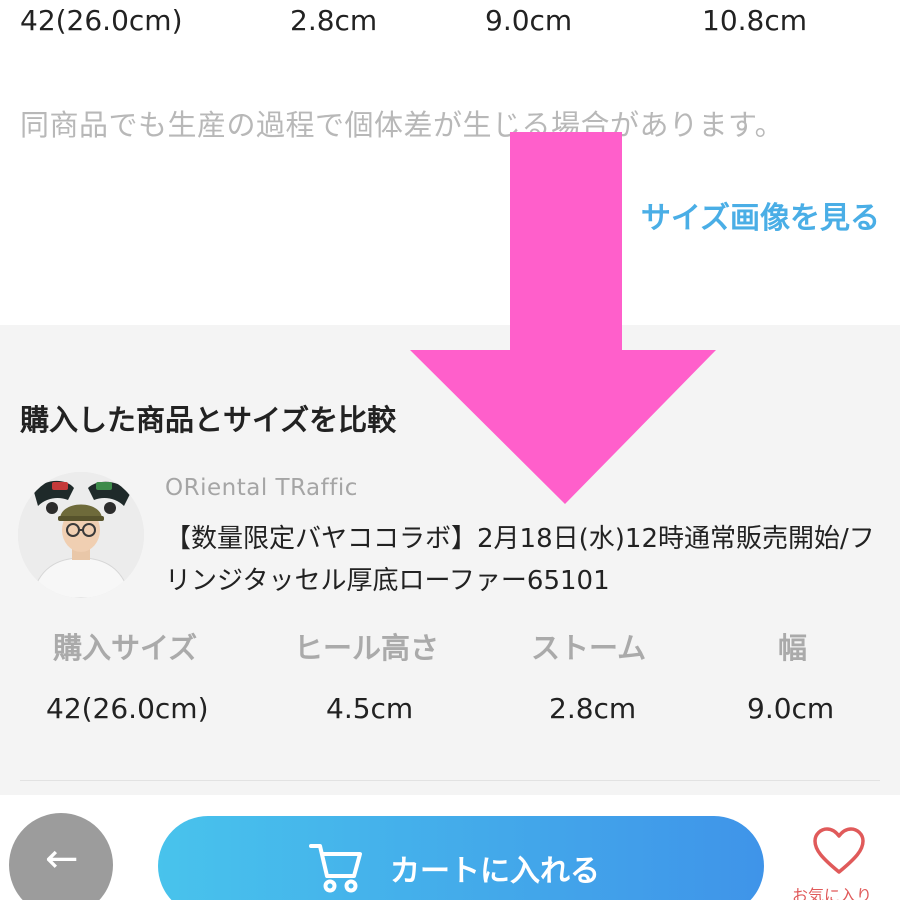 Image resolution: width=900 pixels, height=900 pixels. Describe the element at coordinates (450, 647) in the screenshot. I see `spec-header-row: 購入サイズ ヒール高さ ストーム 幅` at that location.